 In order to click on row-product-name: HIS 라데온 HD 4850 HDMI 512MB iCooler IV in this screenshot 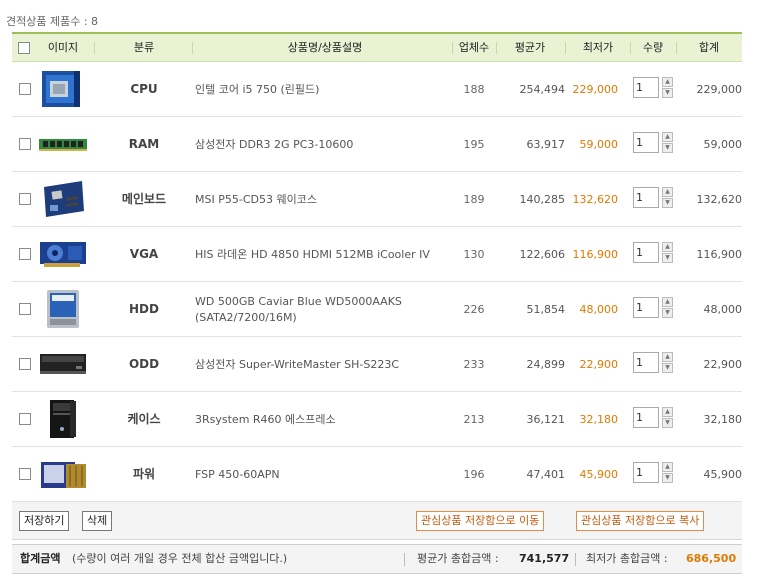, I will do `click(325, 254)`.